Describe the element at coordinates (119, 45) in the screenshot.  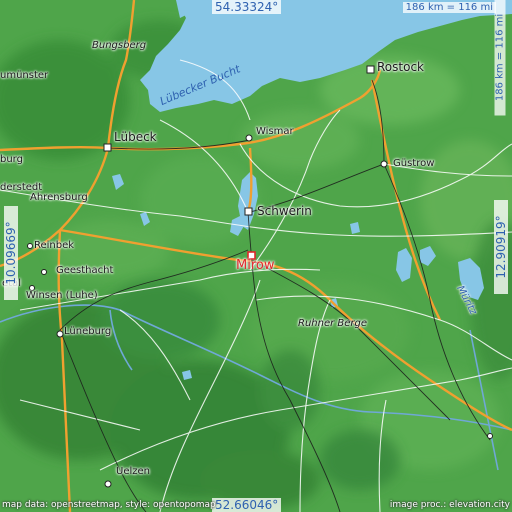
I see `place-label-bungsberg: Bungsberg` at that location.